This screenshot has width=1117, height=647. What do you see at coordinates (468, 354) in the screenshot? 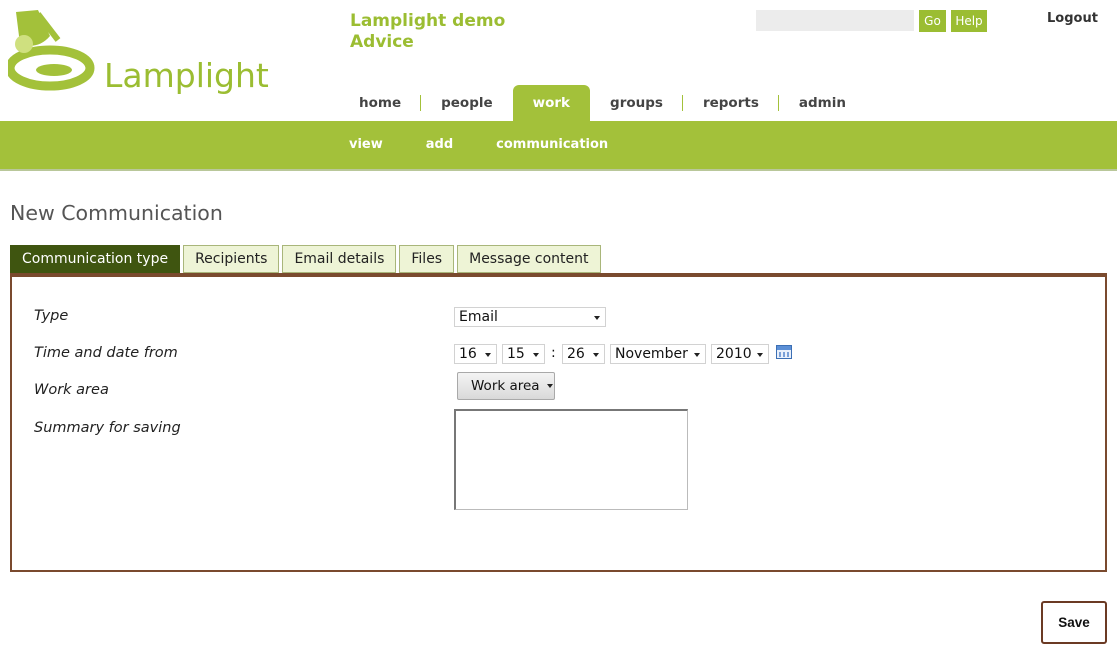
I see `hour-value: 16` at bounding box center [468, 354].